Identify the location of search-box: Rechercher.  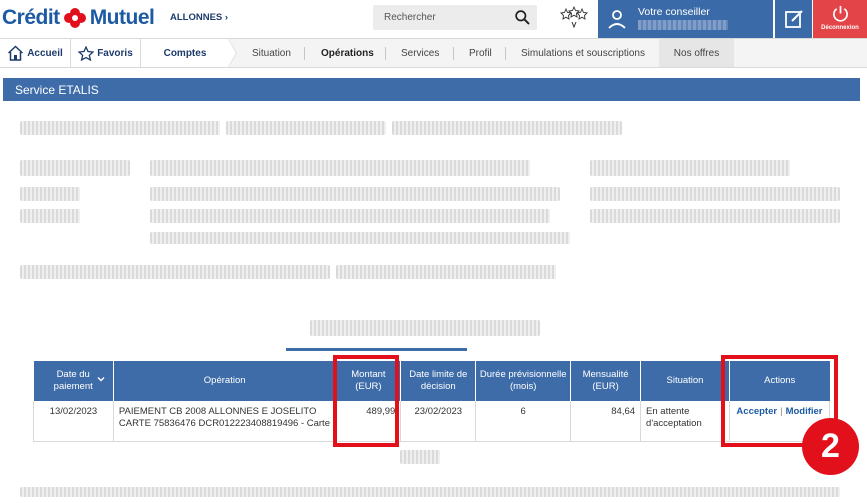
(455, 17).